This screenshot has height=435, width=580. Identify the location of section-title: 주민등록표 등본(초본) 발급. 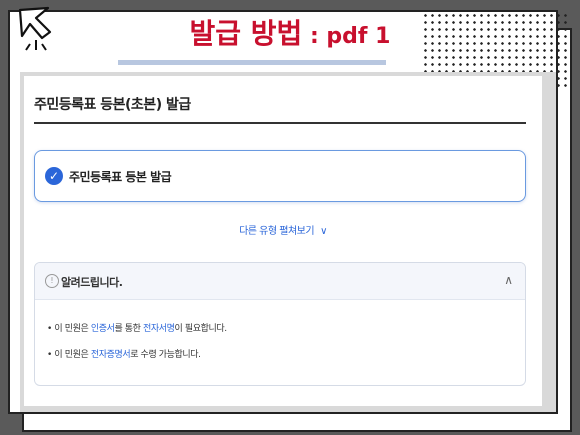
(112, 105).